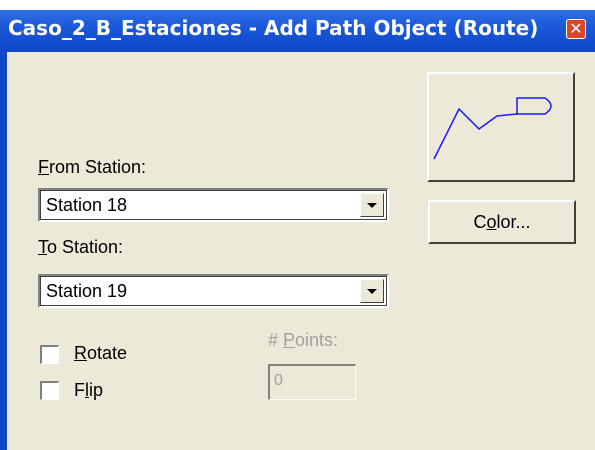  What do you see at coordinates (87, 205) in the screenshot?
I see `from-station-value: Station 18` at bounding box center [87, 205].